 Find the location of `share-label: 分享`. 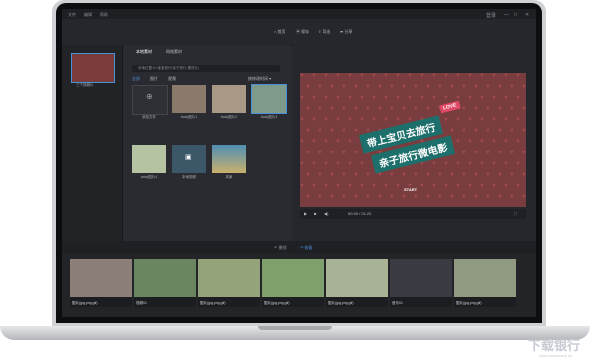

share-label: 分享 is located at coordinates (348, 31).